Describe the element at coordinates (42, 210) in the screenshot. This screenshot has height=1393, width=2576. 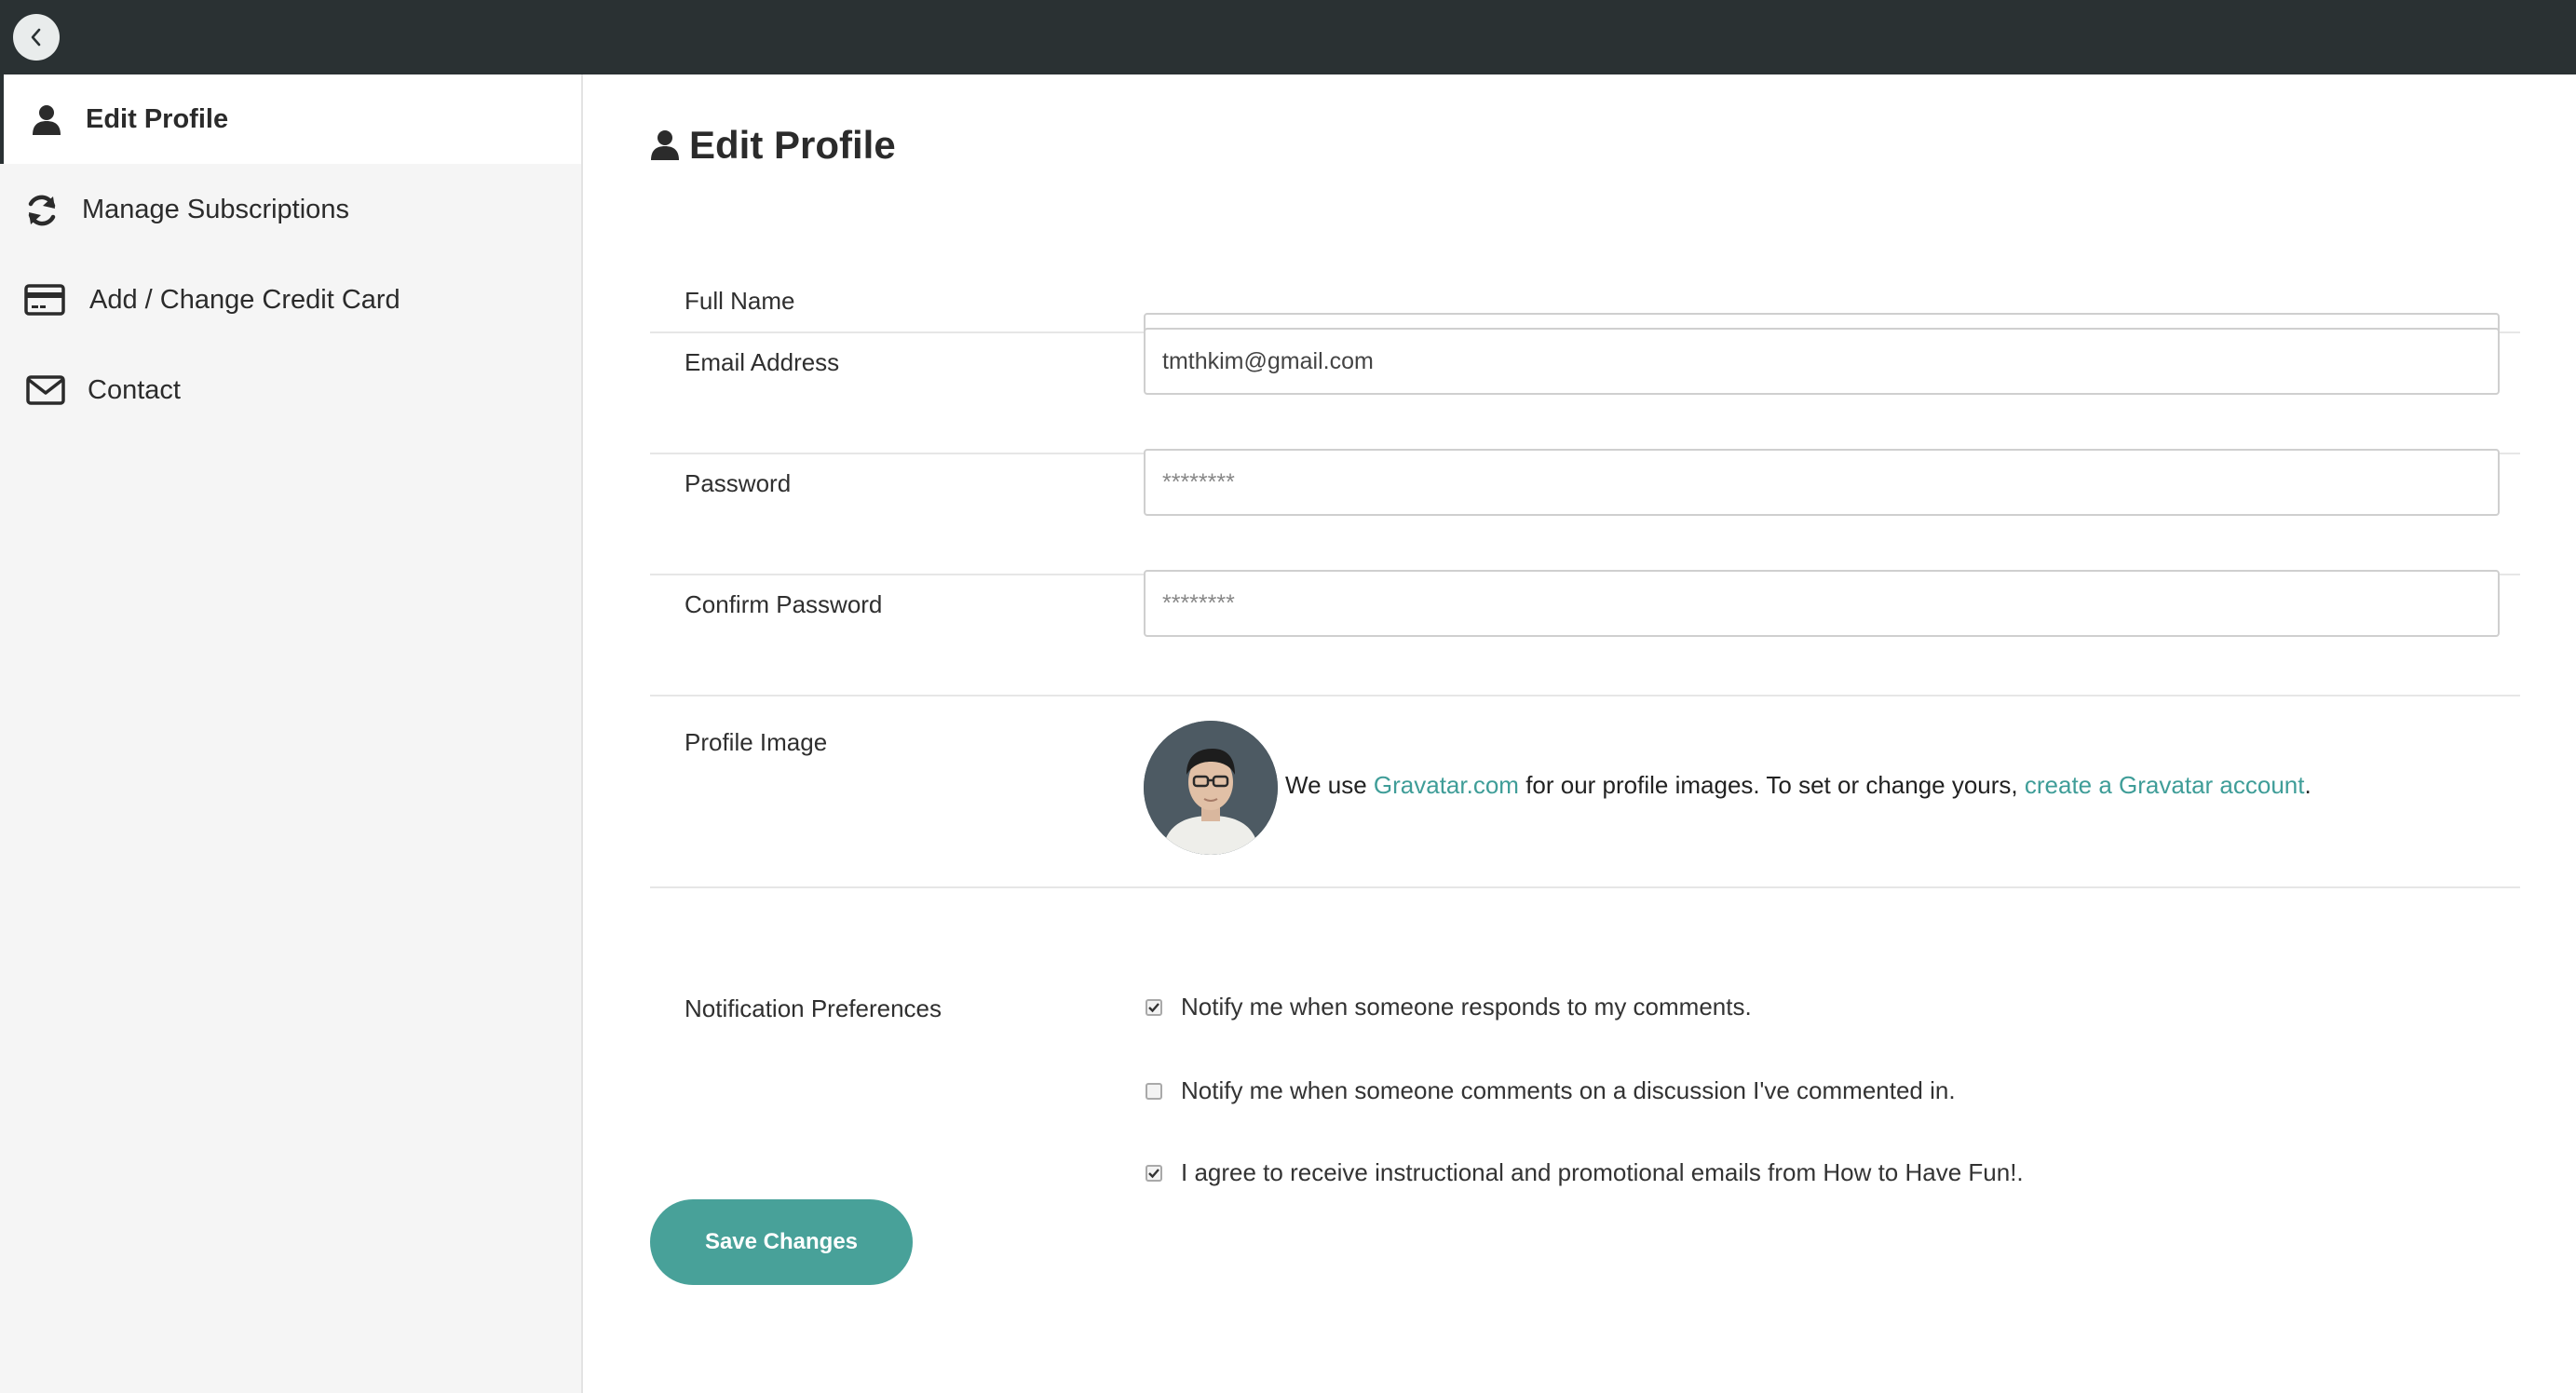
I see `refresh-icon` at that location.